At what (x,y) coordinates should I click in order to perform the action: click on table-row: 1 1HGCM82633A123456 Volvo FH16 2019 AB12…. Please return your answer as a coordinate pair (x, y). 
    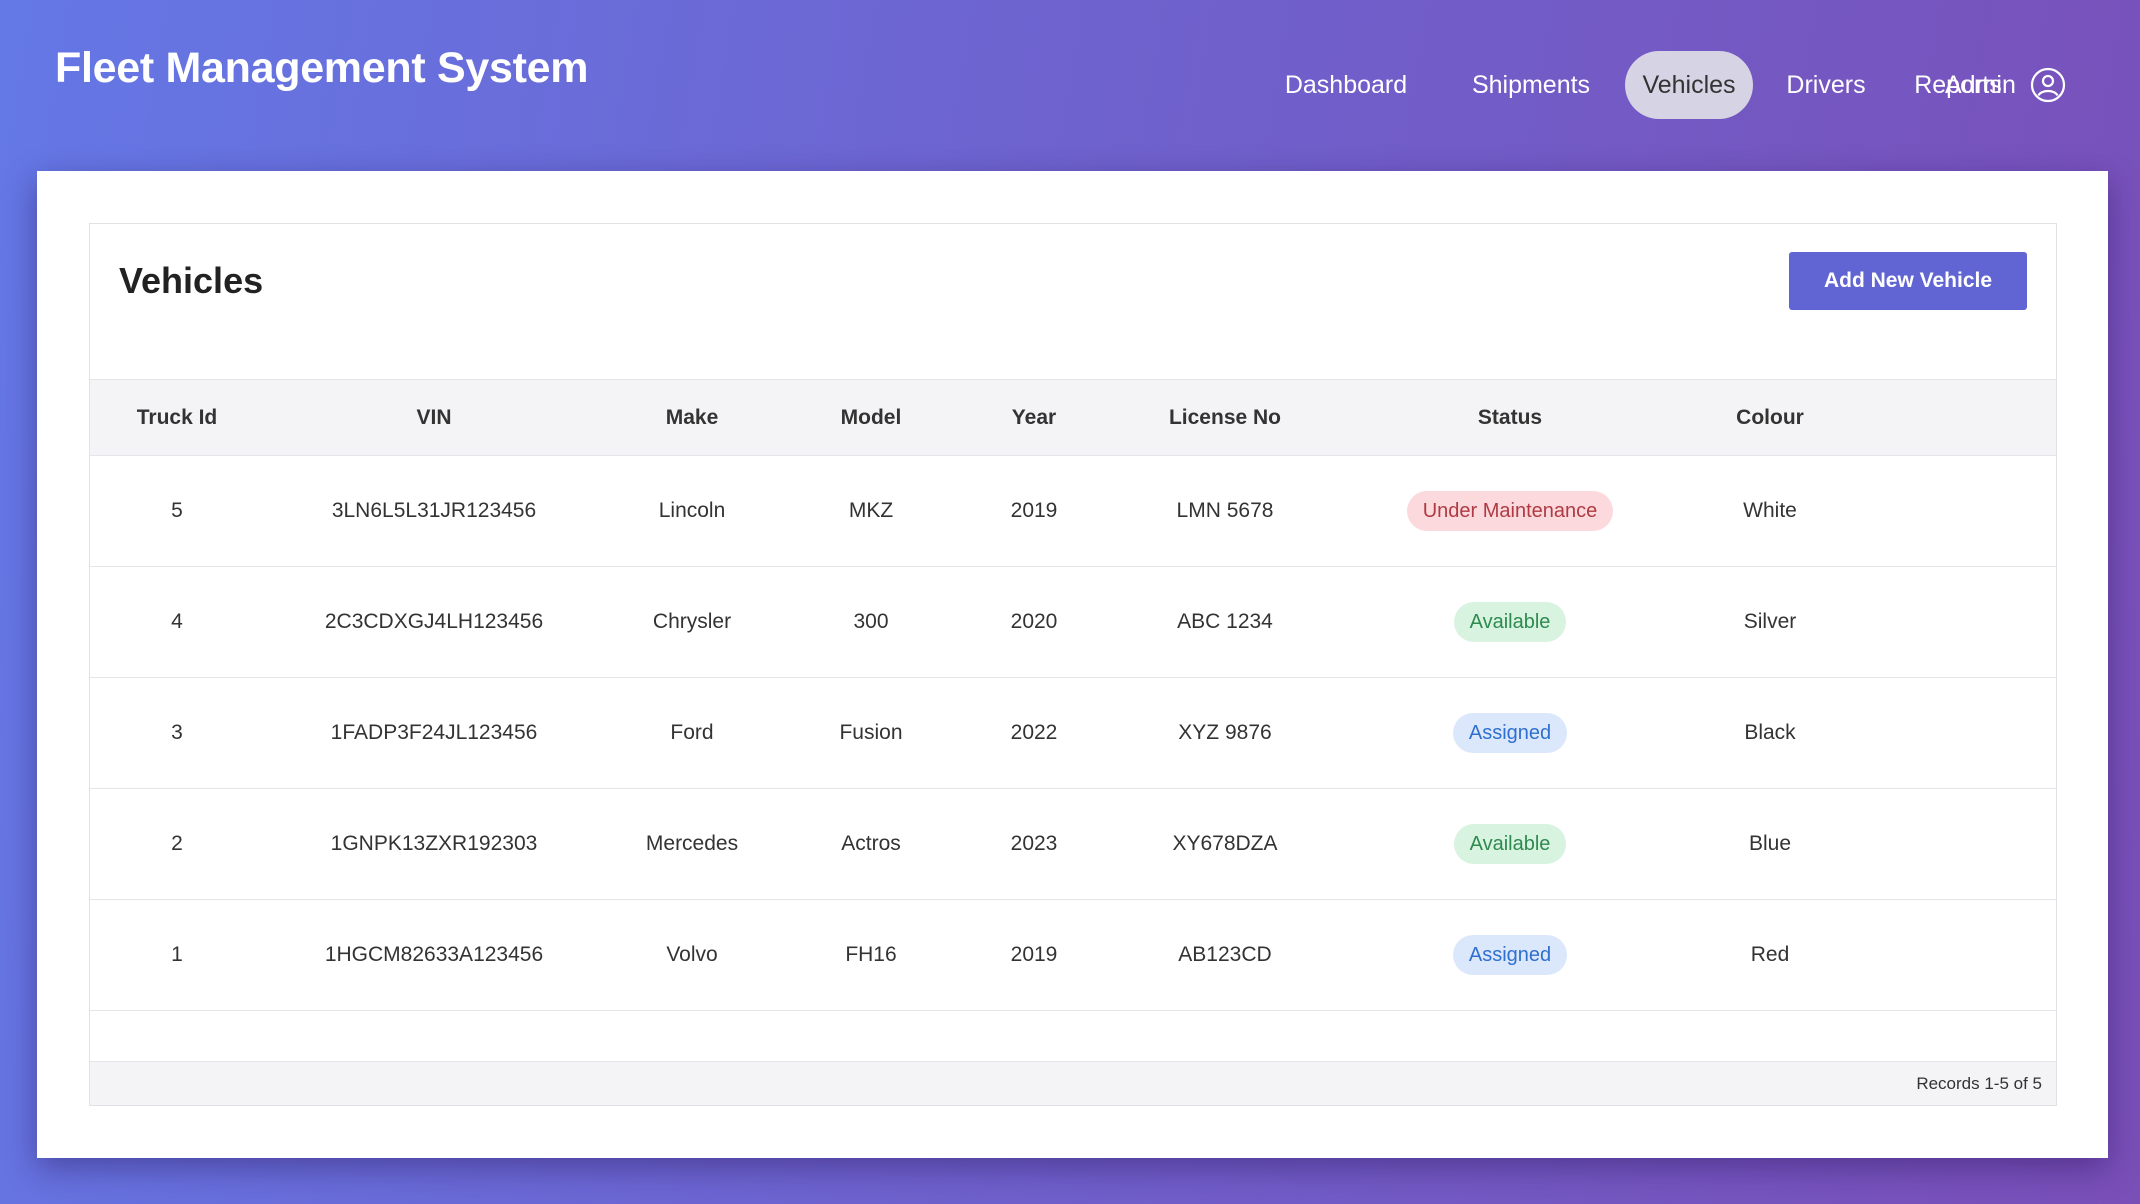
    Looking at the image, I should click on (1073, 955).